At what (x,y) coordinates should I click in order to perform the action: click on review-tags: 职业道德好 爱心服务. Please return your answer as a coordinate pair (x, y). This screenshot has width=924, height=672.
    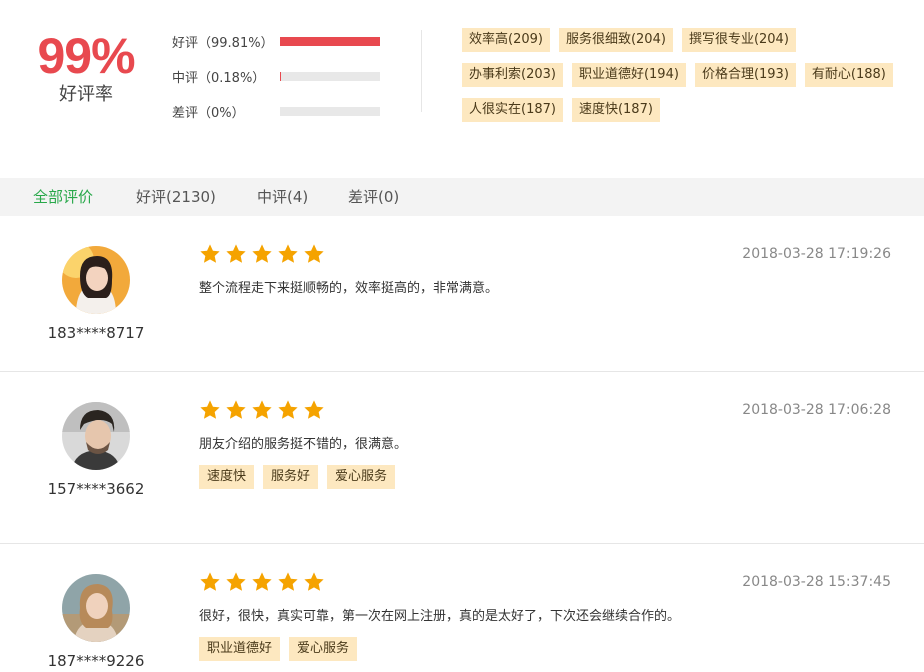
    Looking at the image, I should click on (282, 649).